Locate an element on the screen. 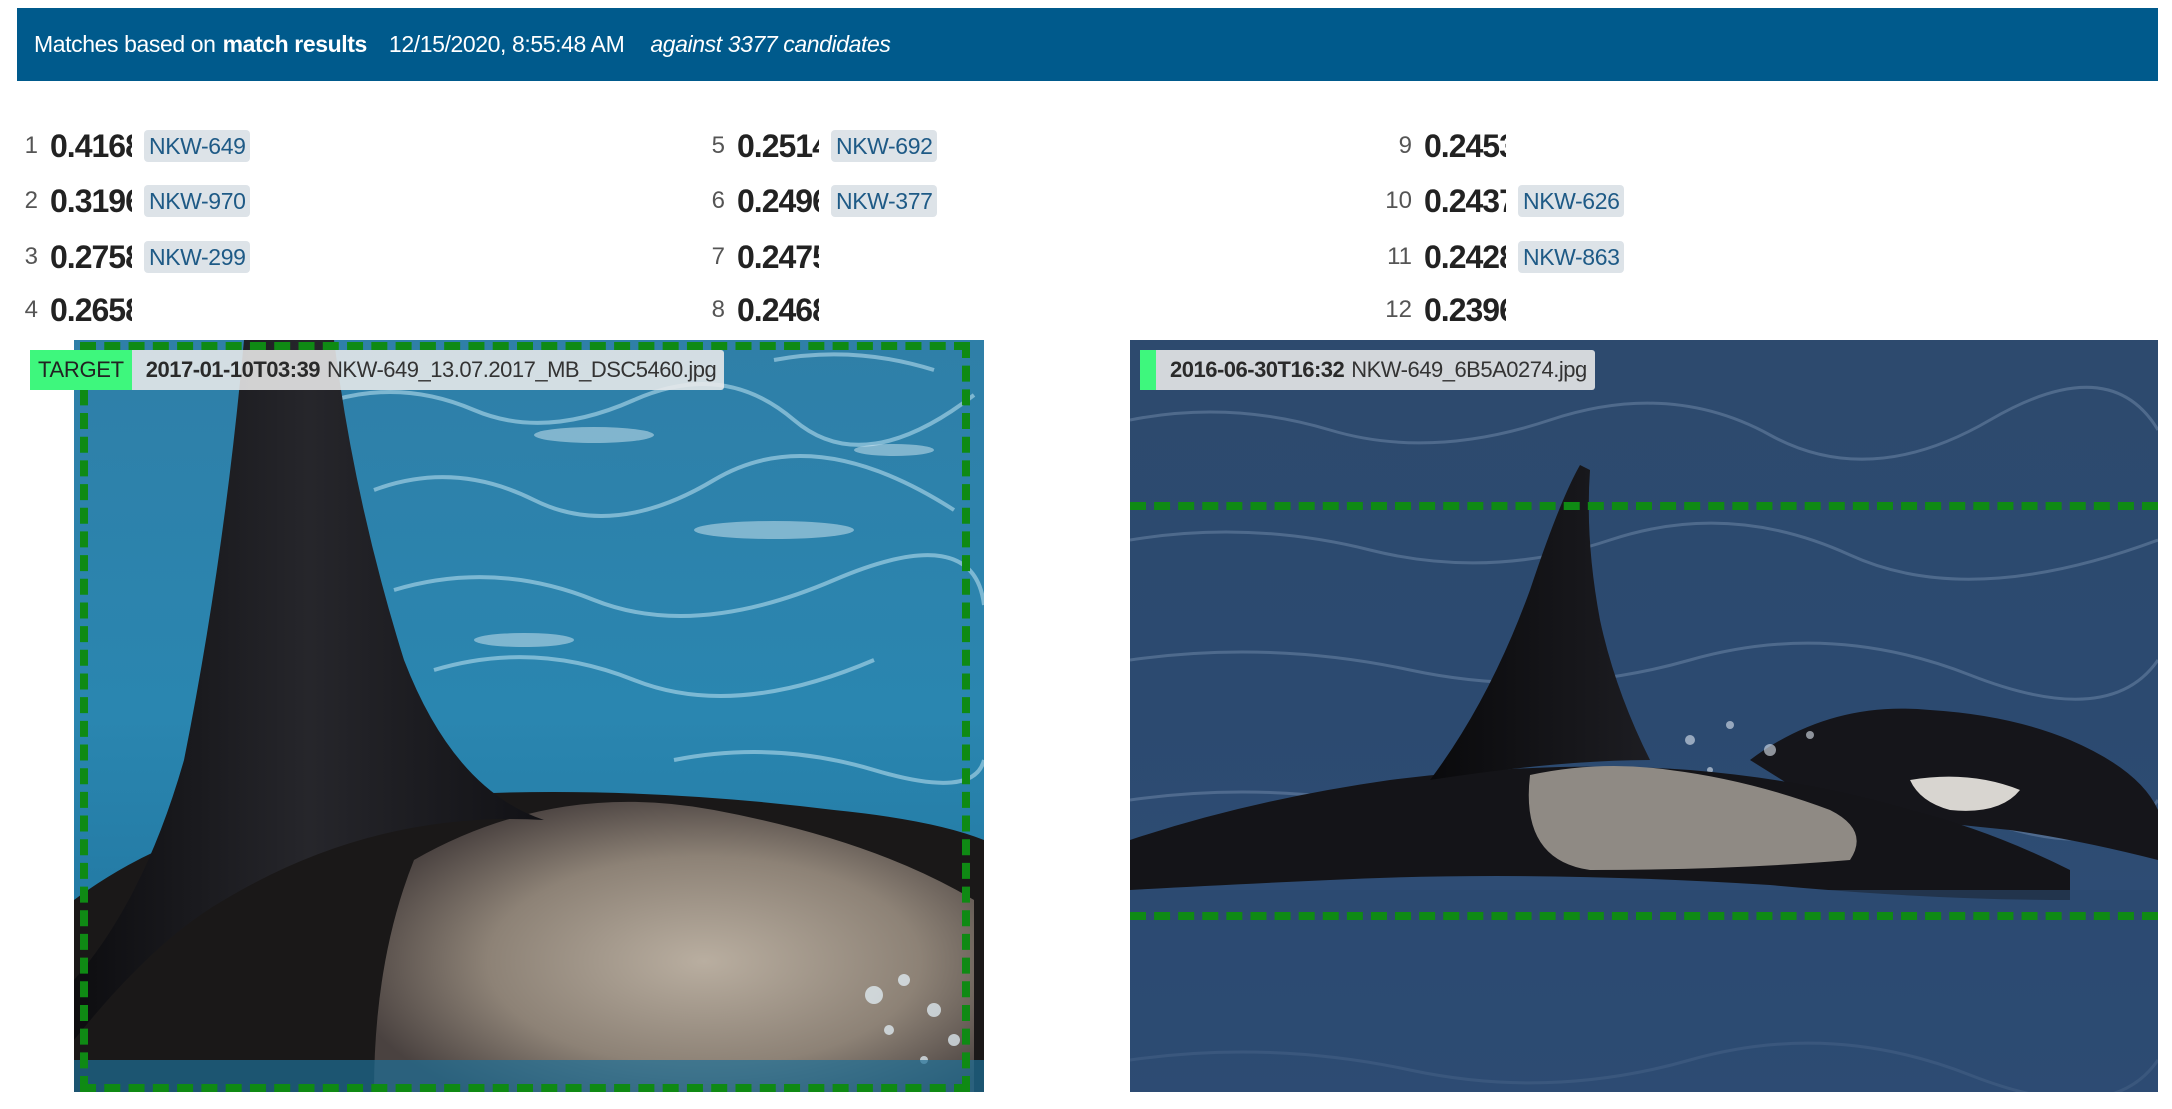 The width and height of the screenshot is (2172, 1109). match-score: 0.2396 is located at coordinates (1465, 309).